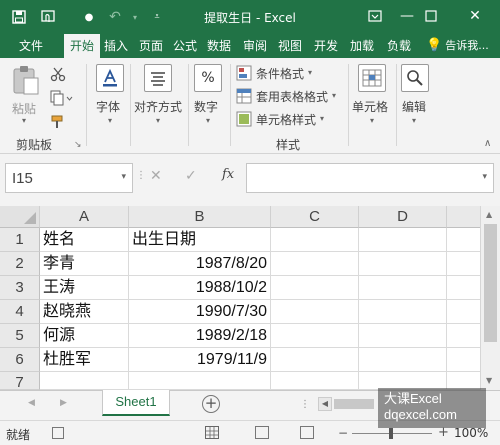 Image resolution: width=500 pixels, height=445 pixels. Describe the element at coordinates (63, 99) in the screenshot. I see `copy-icon` at that location.